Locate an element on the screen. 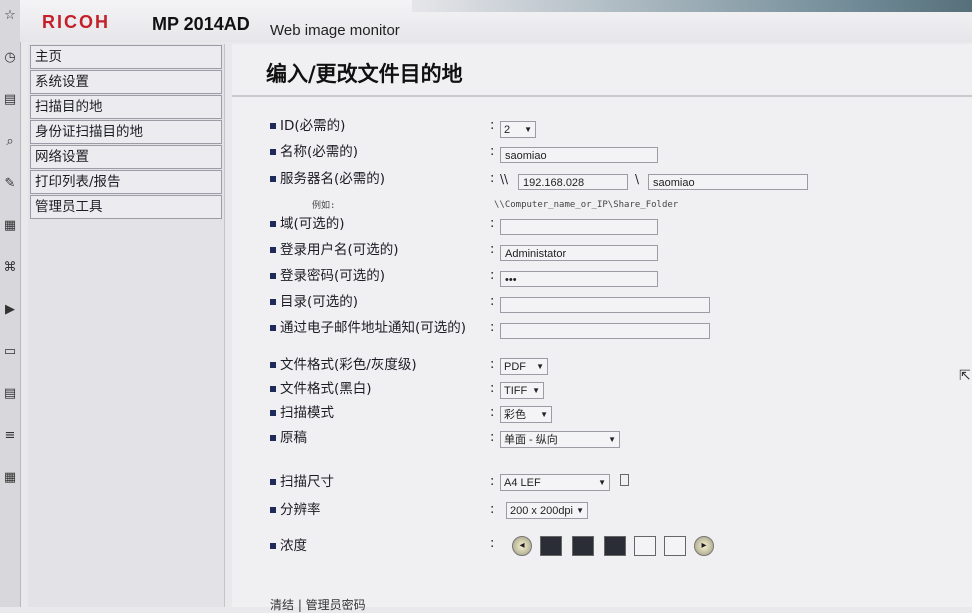 This screenshot has height=613, width=972. sidebar-app-icon: ✎ is located at coordinates (10, 184).